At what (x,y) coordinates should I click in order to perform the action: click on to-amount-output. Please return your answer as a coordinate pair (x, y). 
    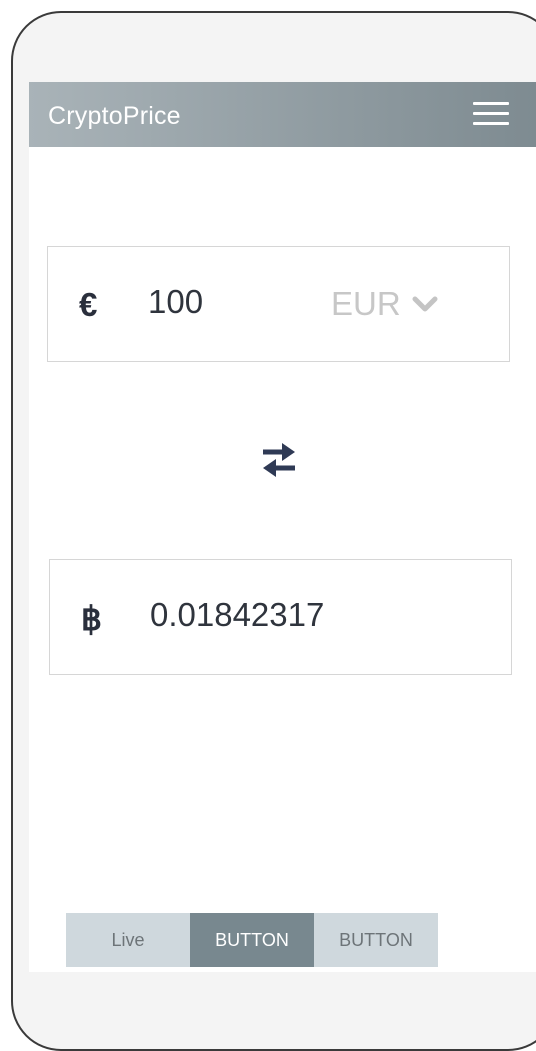
    Looking at the image, I should click on (300, 615).